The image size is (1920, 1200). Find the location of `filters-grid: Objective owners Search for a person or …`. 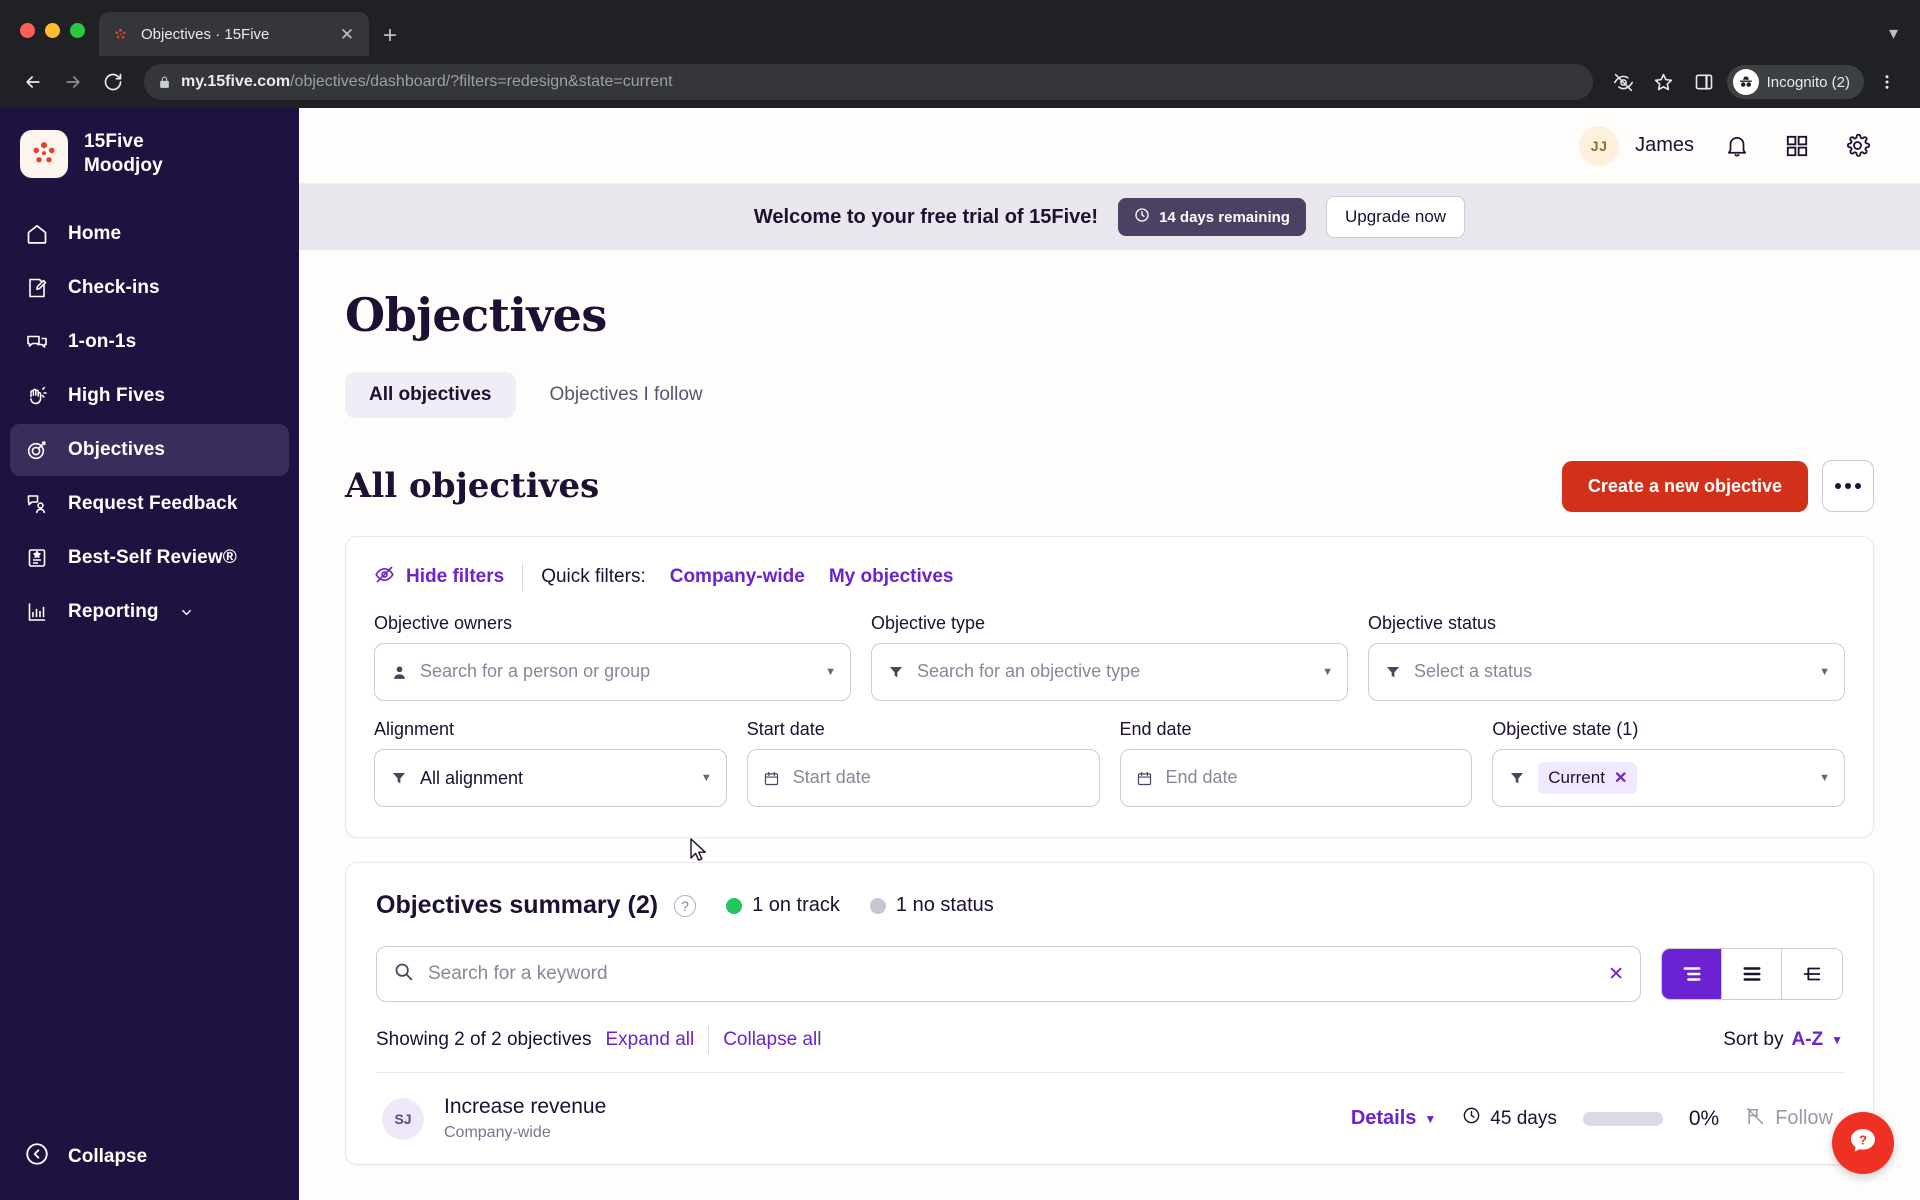

filters-grid: Objective owners Search for a person or … is located at coordinates (1109, 710).